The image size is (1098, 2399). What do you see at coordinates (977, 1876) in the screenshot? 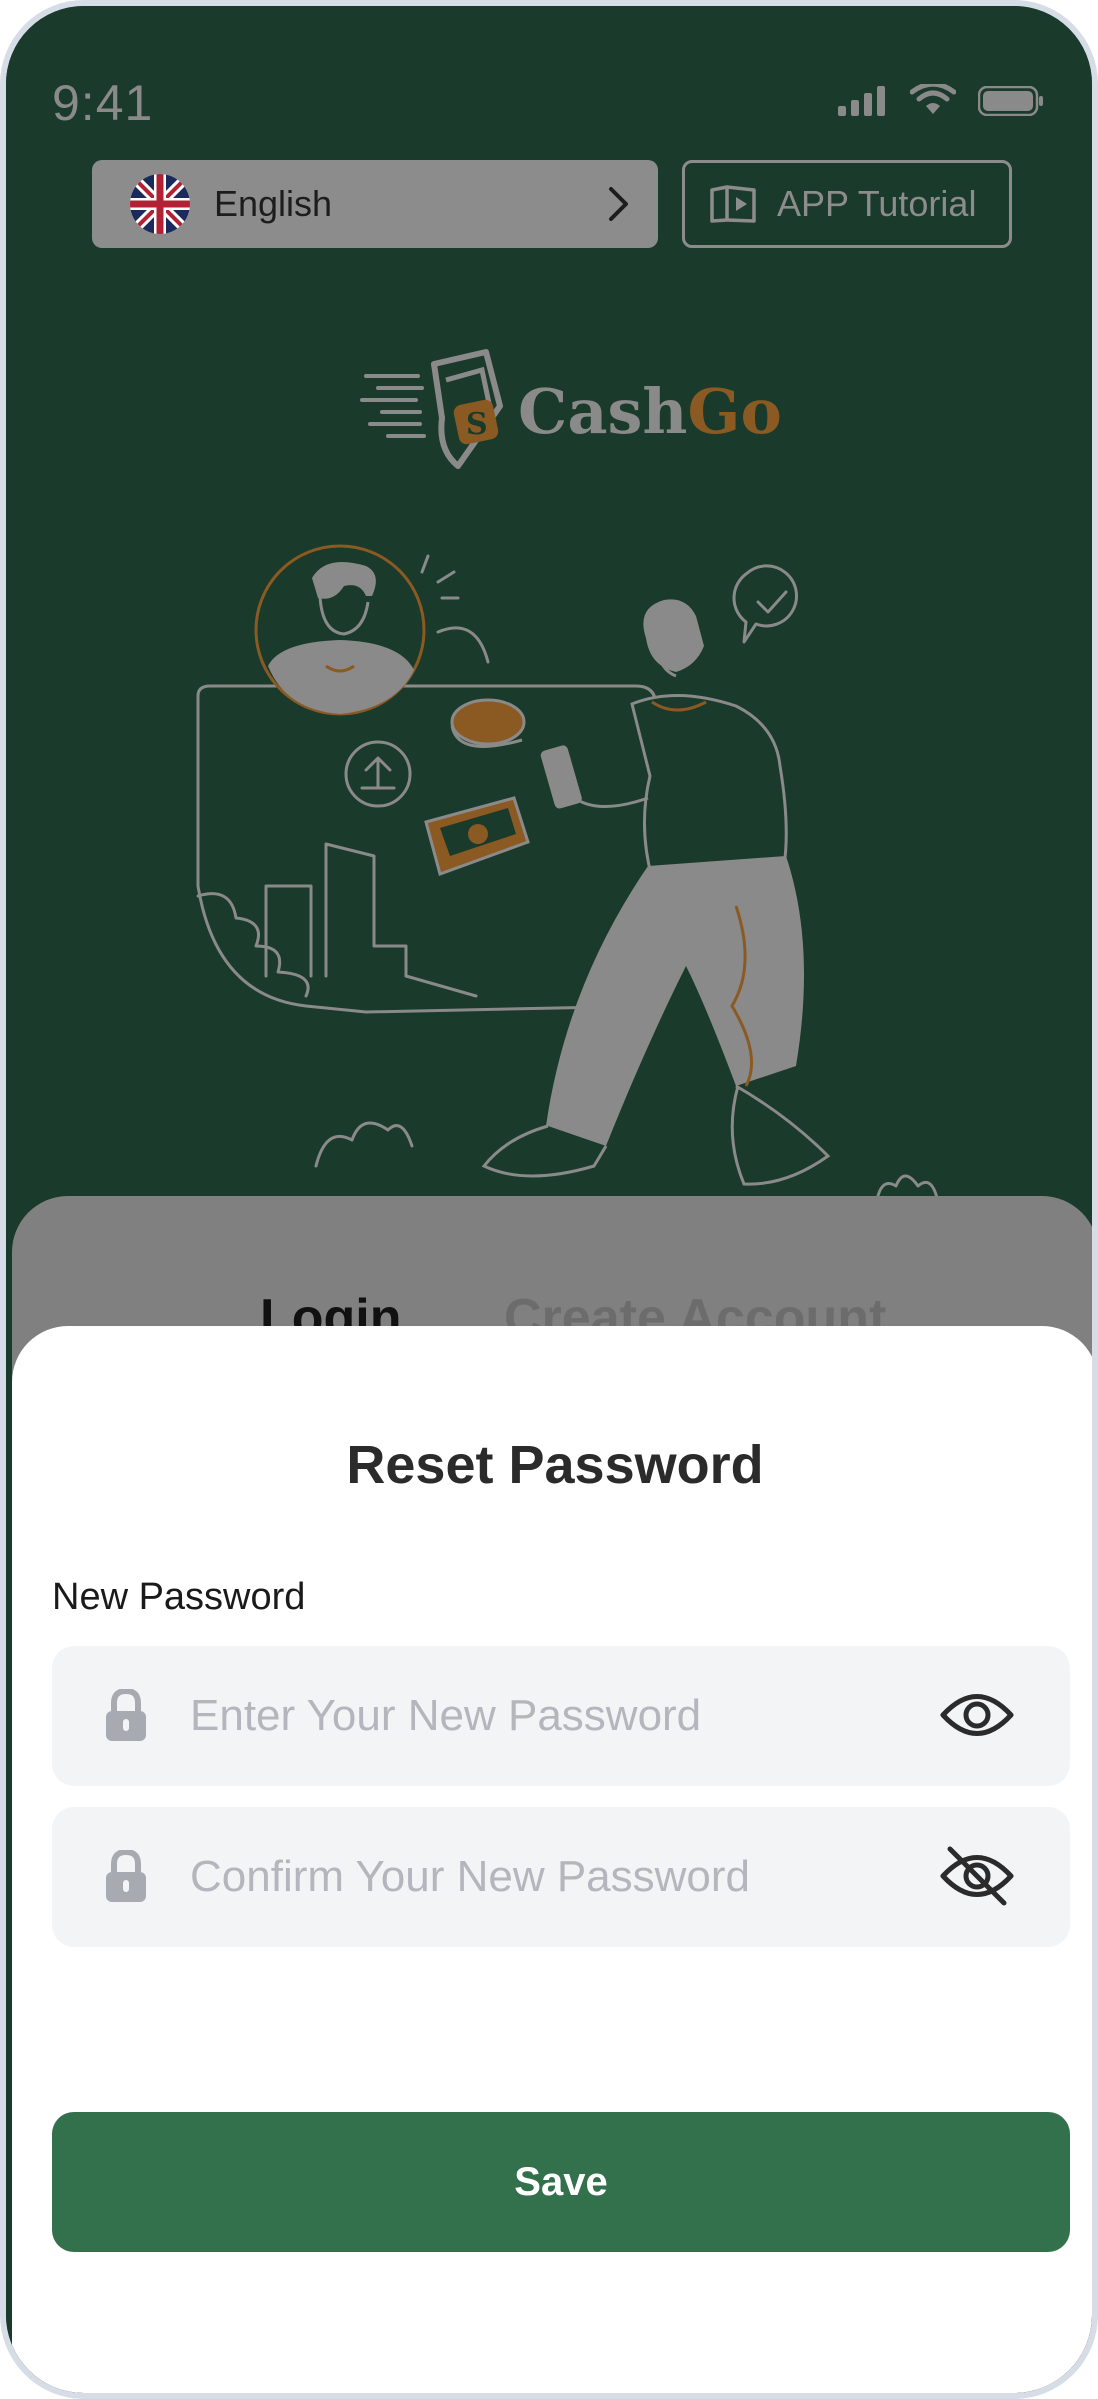
I see `eye-off-icon` at bounding box center [977, 1876].